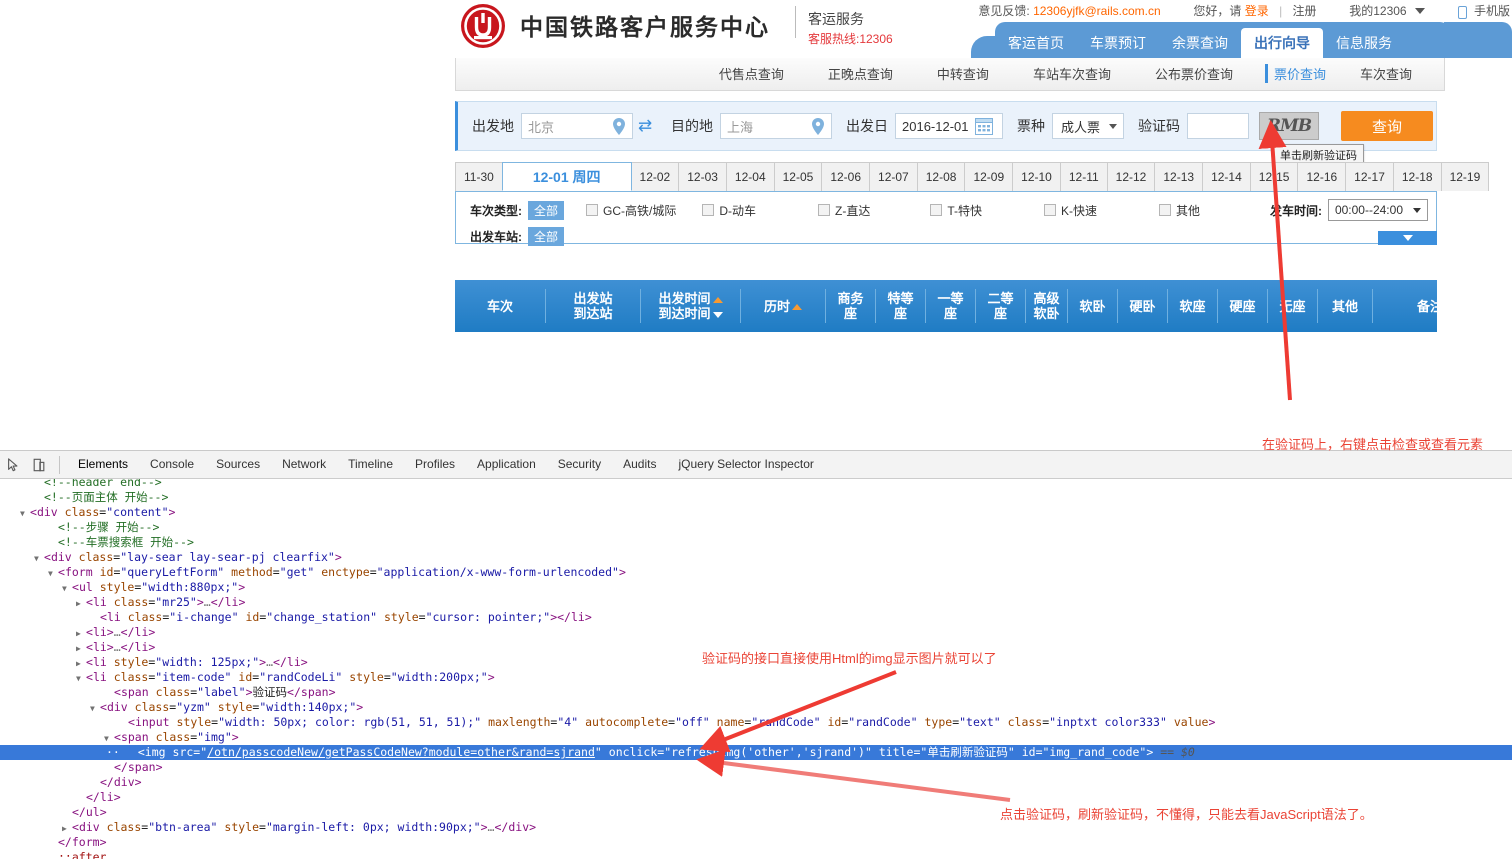  What do you see at coordinates (1419, 10) in the screenshot?
I see `chevron-down-icon` at bounding box center [1419, 10].